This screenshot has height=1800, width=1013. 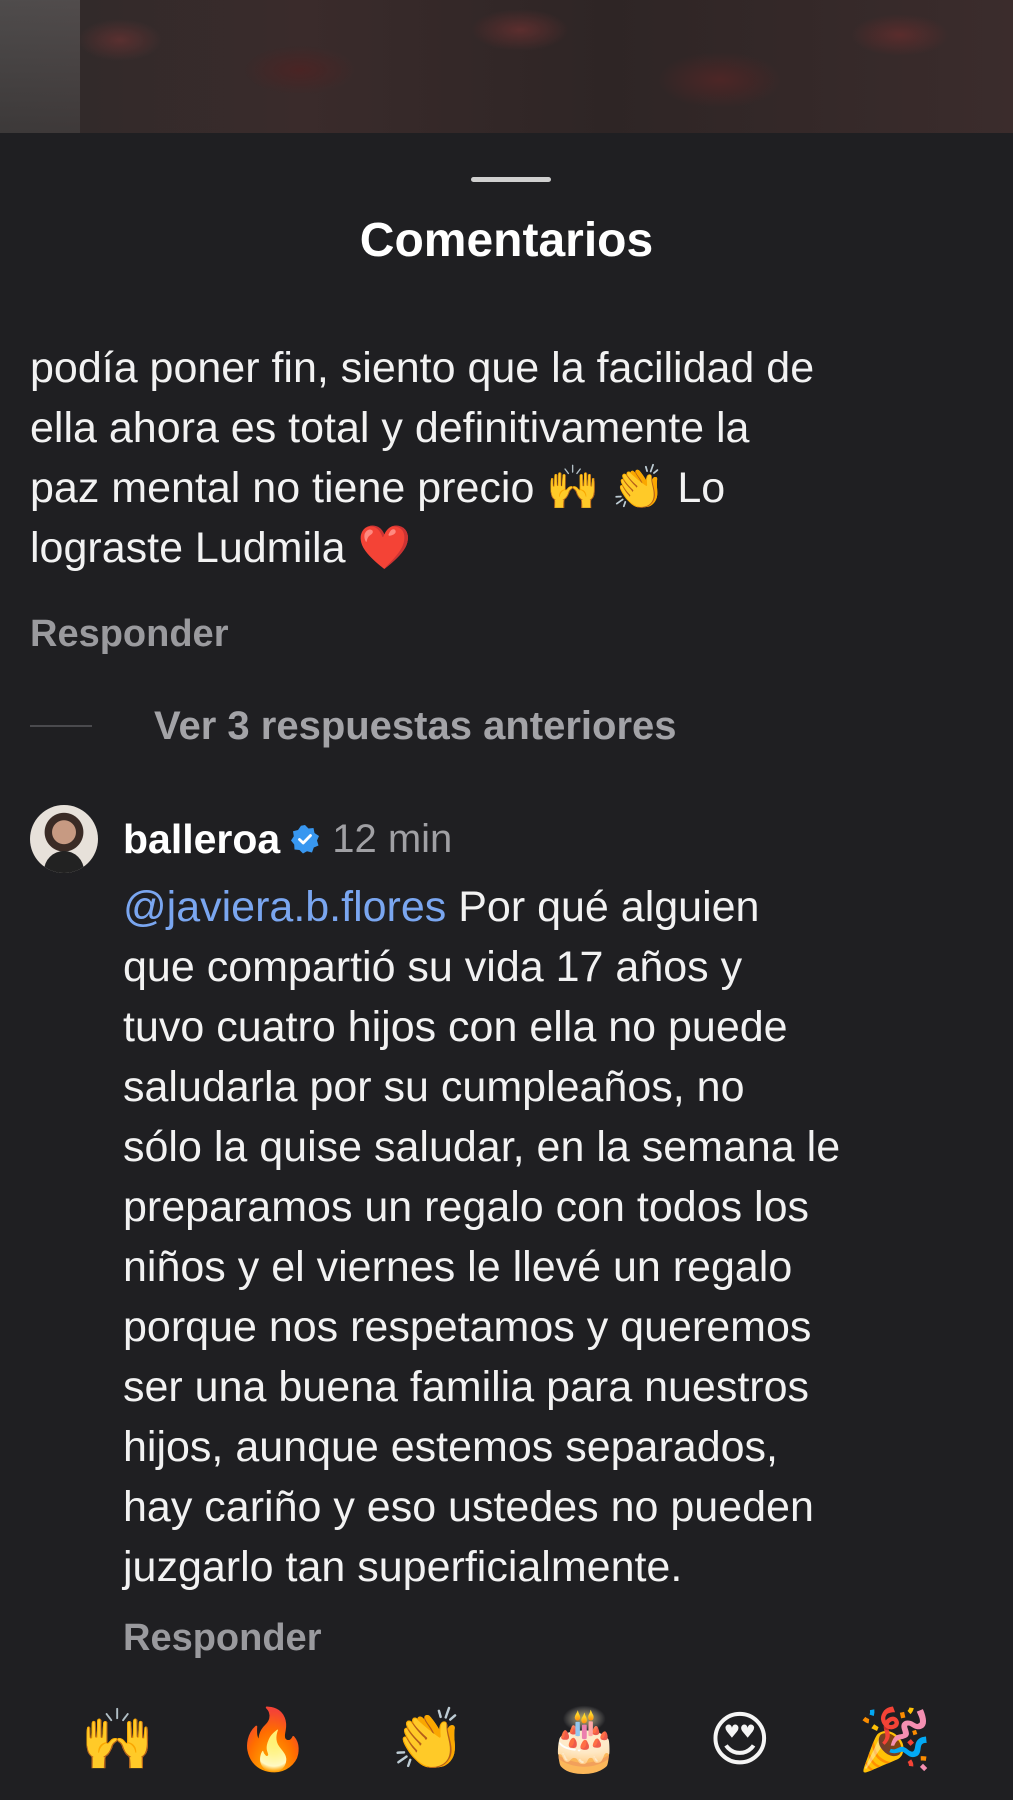 What do you see at coordinates (434, 1087) in the screenshot?
I see `comment-line: saludarla por su cumpleaños, no` at bounding box center [434, 1087].